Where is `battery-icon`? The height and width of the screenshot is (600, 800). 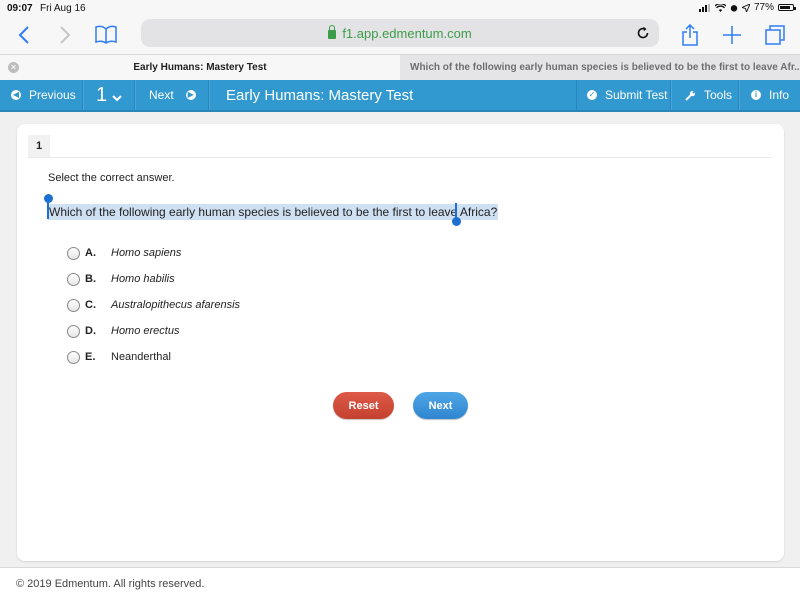
battery-icon is located at coordinates (787, 7).